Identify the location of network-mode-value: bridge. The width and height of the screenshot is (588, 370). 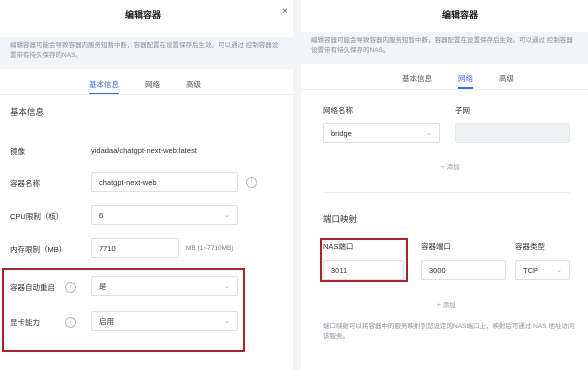
(341, 133).